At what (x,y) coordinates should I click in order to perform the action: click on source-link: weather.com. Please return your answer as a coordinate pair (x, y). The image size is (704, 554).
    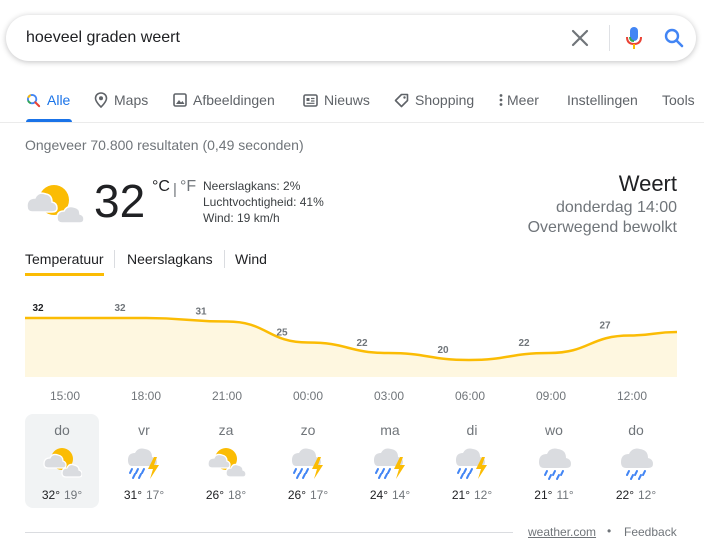
    Looking at the image, I should click on (562, 532).